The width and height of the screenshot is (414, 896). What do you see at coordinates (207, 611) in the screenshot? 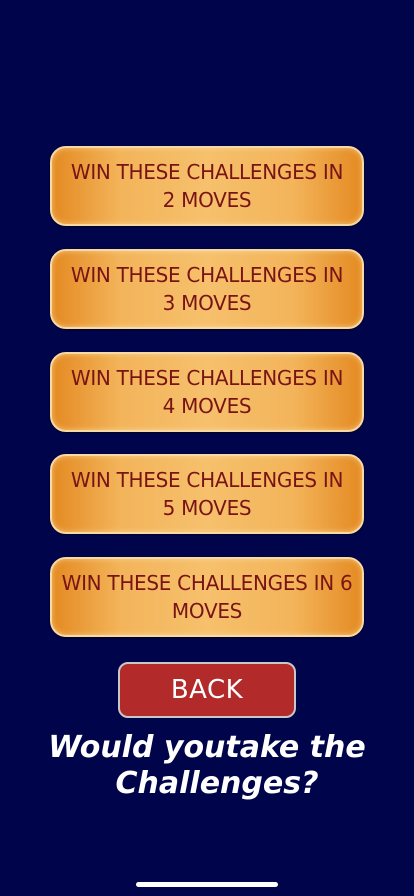
I see `challenge-label-line2: MOVES` at bounding box center [207, 611].